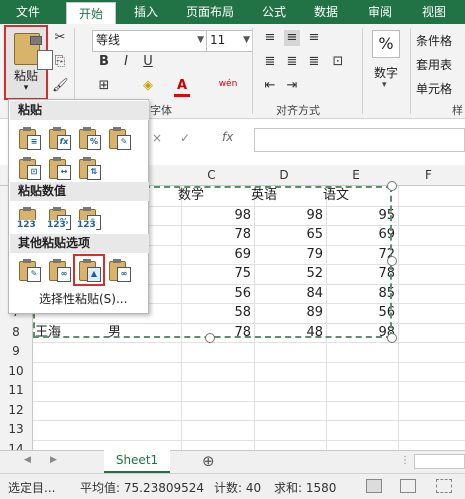 Image resolution: width=465 pixels, height=499 pixels. Describe the element at coordinates (434, 12) in the screenshot. I see `tab-view: 视图` at that location.